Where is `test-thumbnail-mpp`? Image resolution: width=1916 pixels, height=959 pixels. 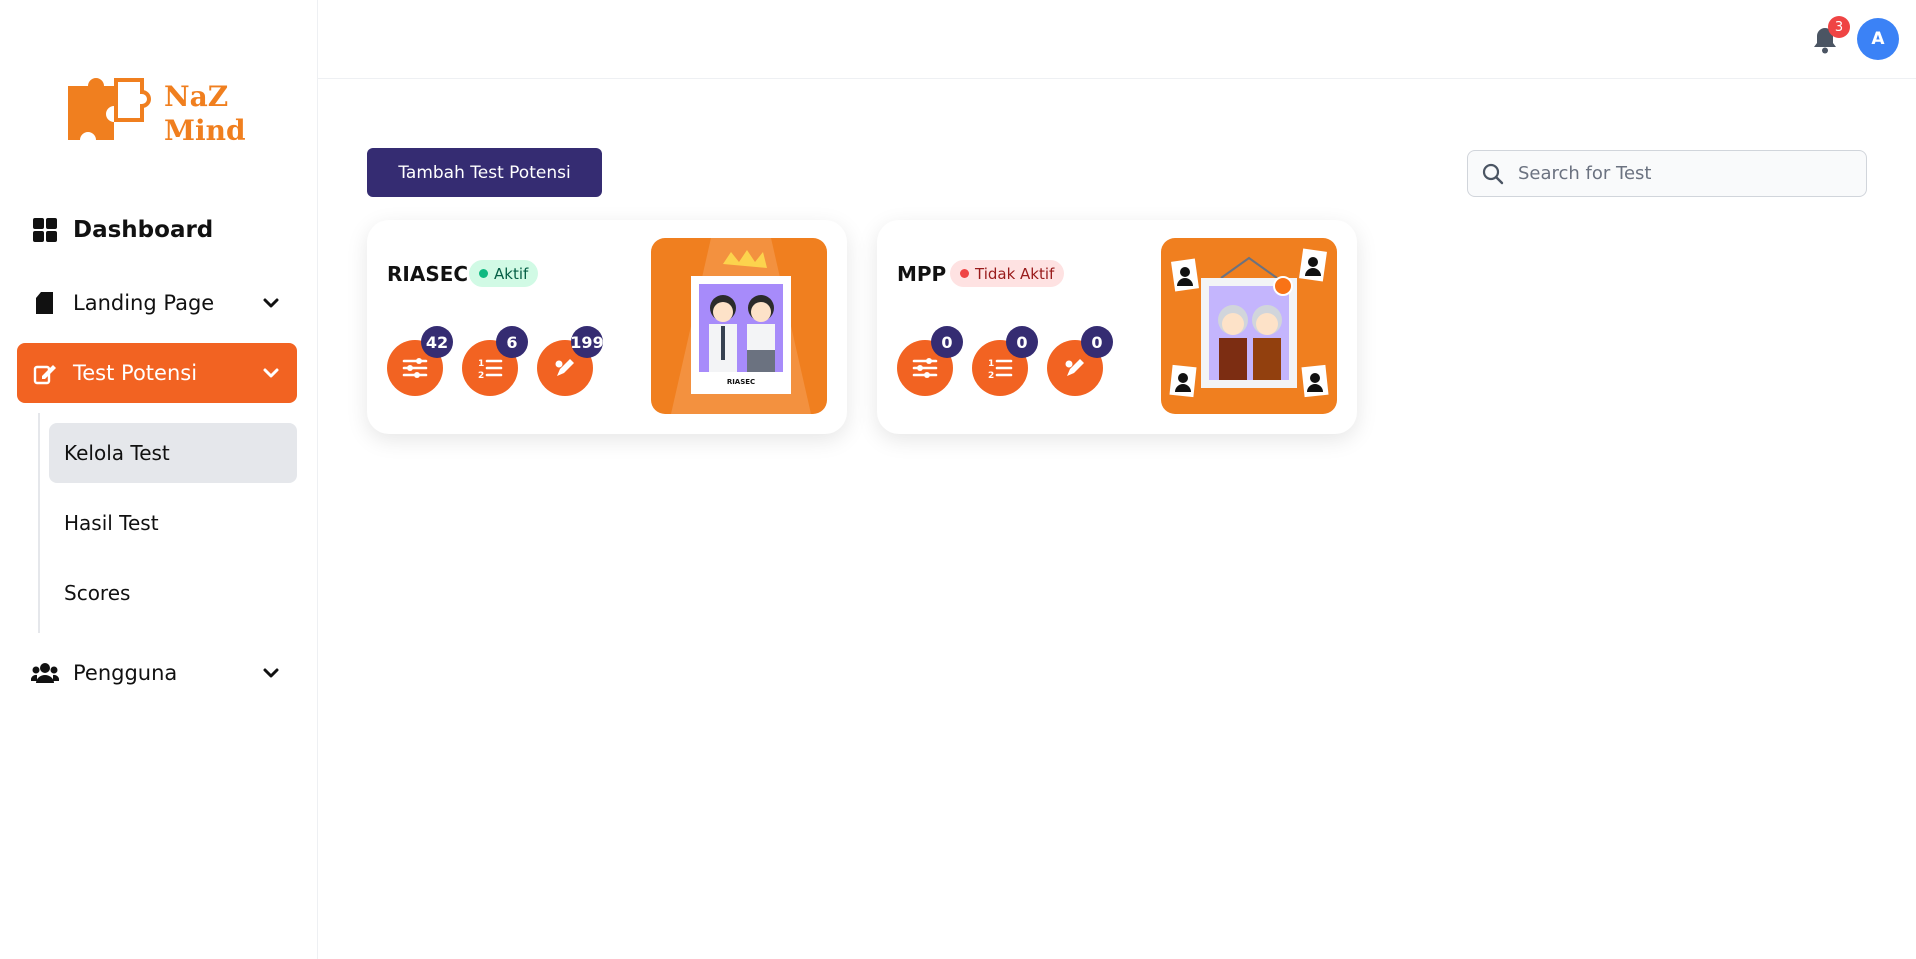
test-thumbnail-mpp is located at coordinates (1249, 326).